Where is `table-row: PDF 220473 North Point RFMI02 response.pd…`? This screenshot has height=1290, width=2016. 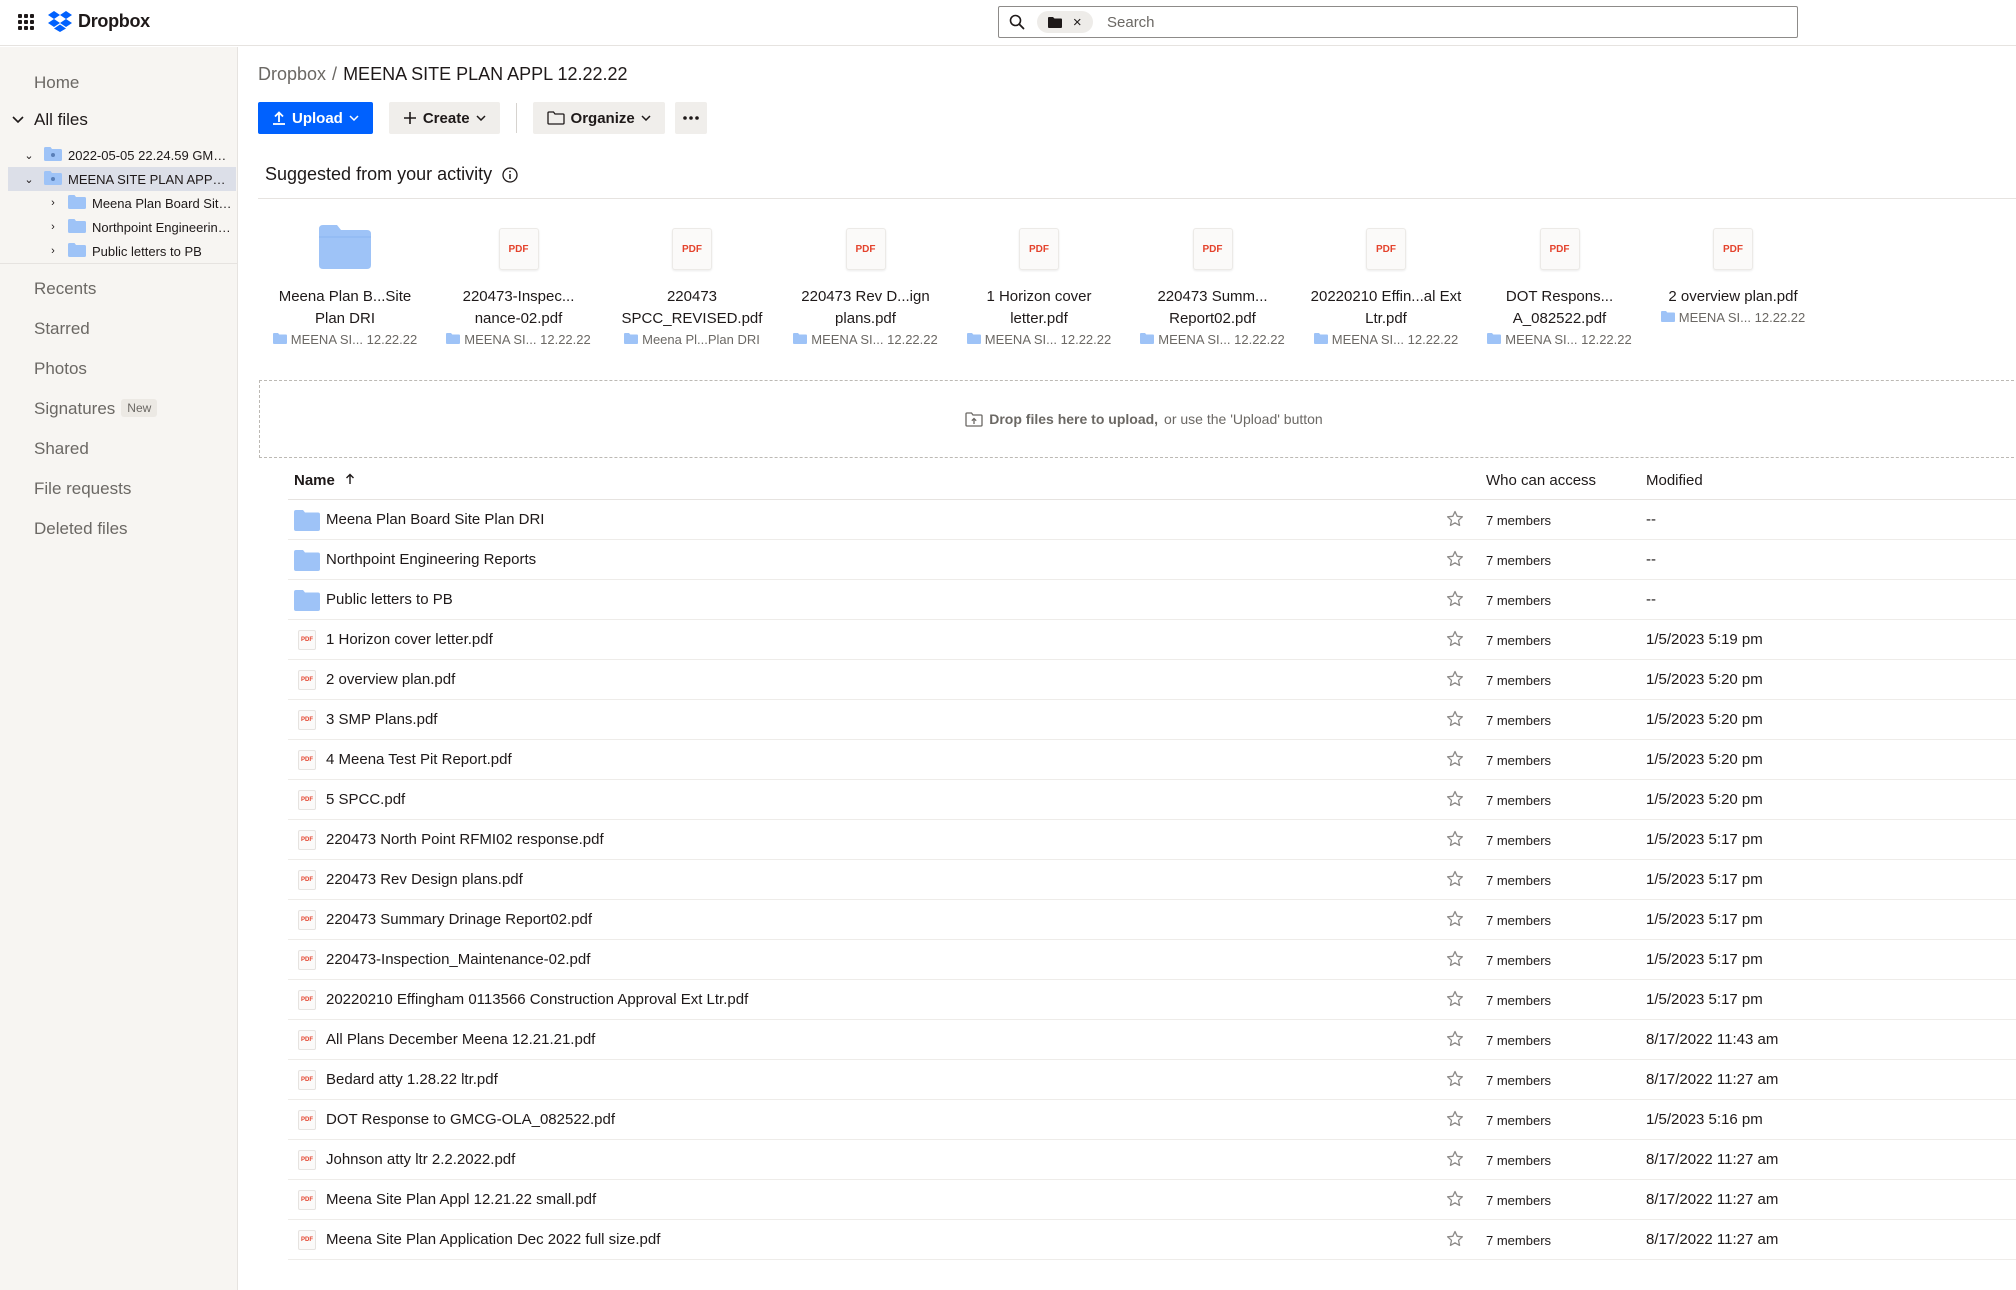
table-row: PDF 220473 North Point RFMI02 response.pd… is located at coordinates (1152, 840).